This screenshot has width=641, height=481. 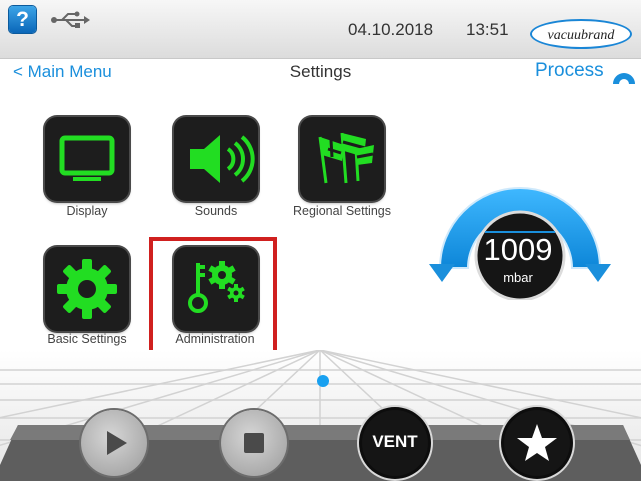 What do you see at coordinates (342, 211) in the screenshot?
I see `regional-settings-label: Regional Settings` at bounding box center [342, 211].